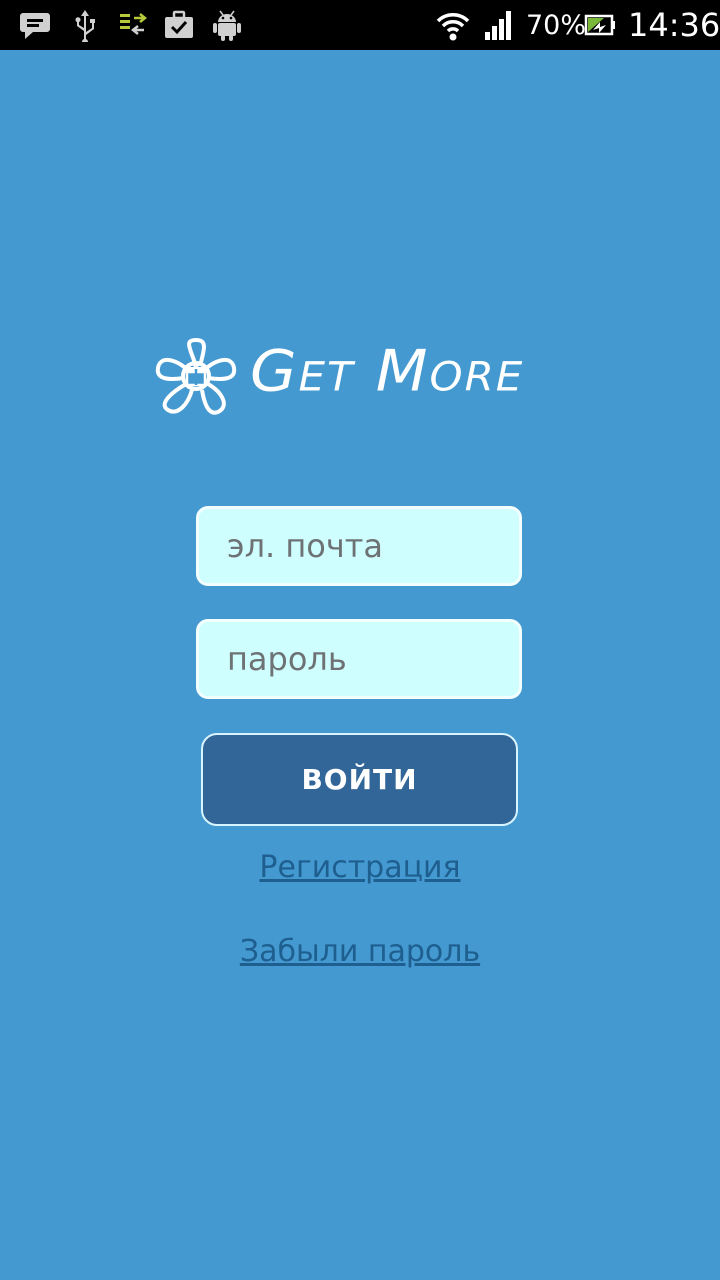 Image resolution: width=720 pixels, height=1280 pixels. I want to click on password-field, so click(359, 659).